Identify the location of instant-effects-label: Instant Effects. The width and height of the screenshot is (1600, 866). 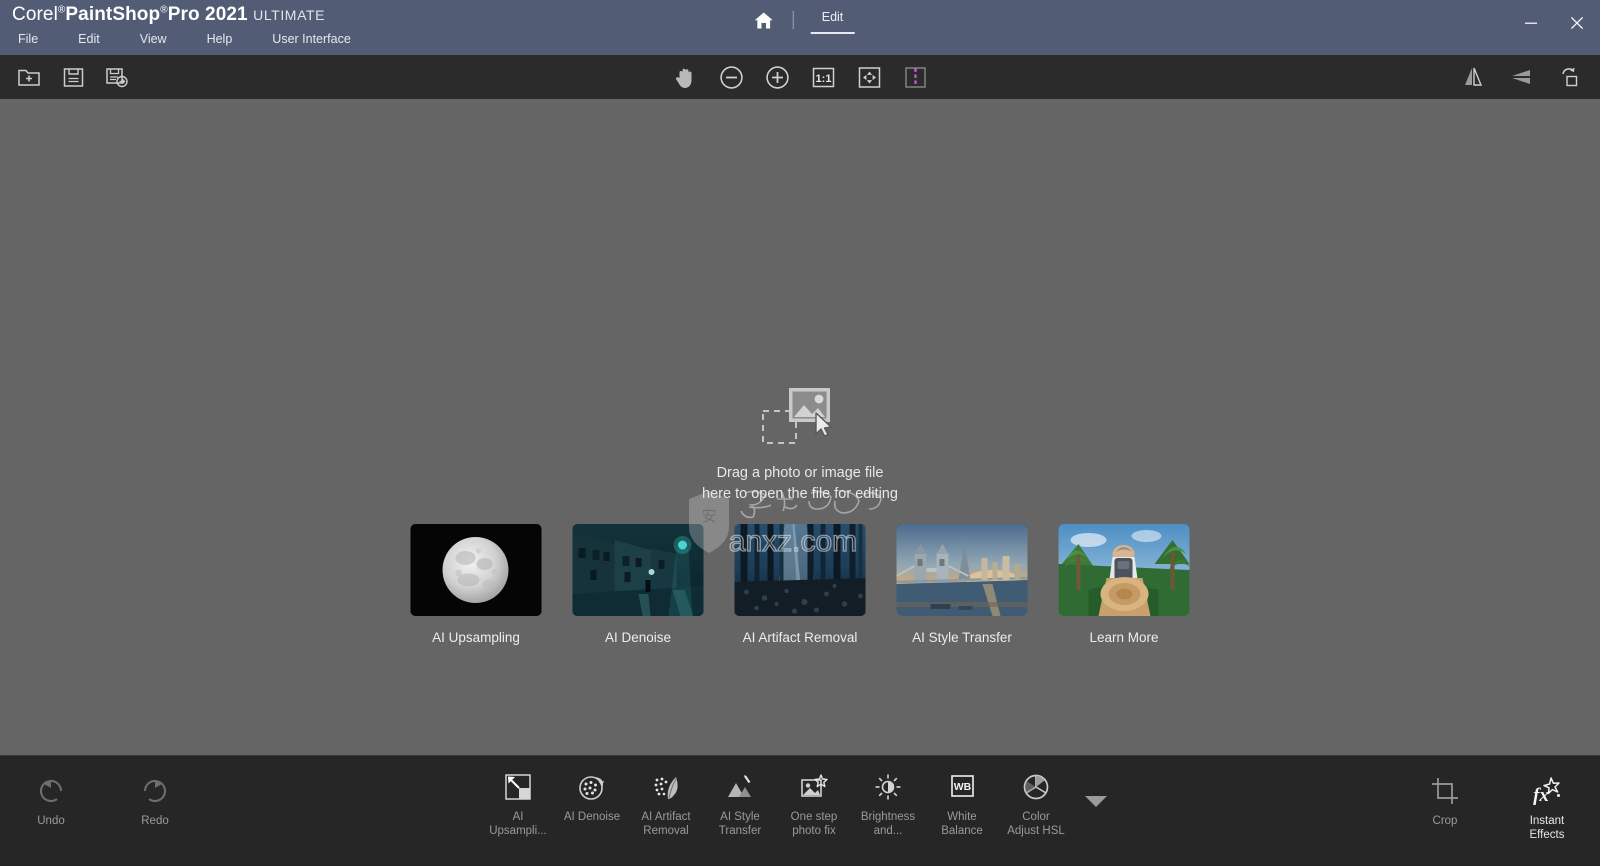
(1547, 828).